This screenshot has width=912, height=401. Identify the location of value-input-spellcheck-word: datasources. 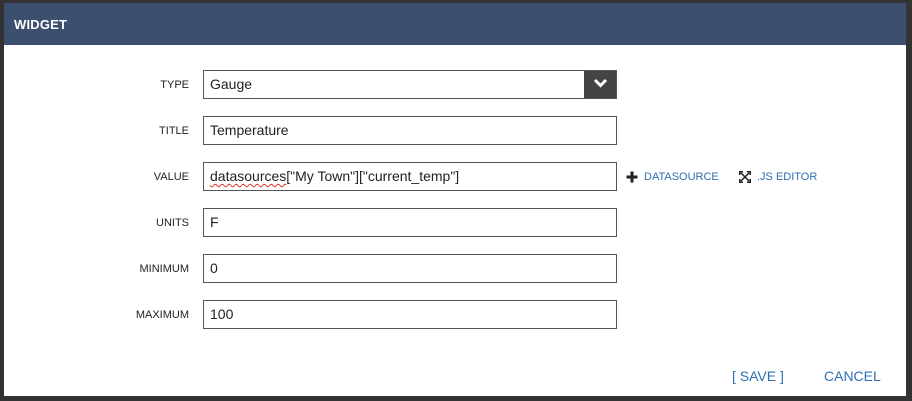
(248, 176).